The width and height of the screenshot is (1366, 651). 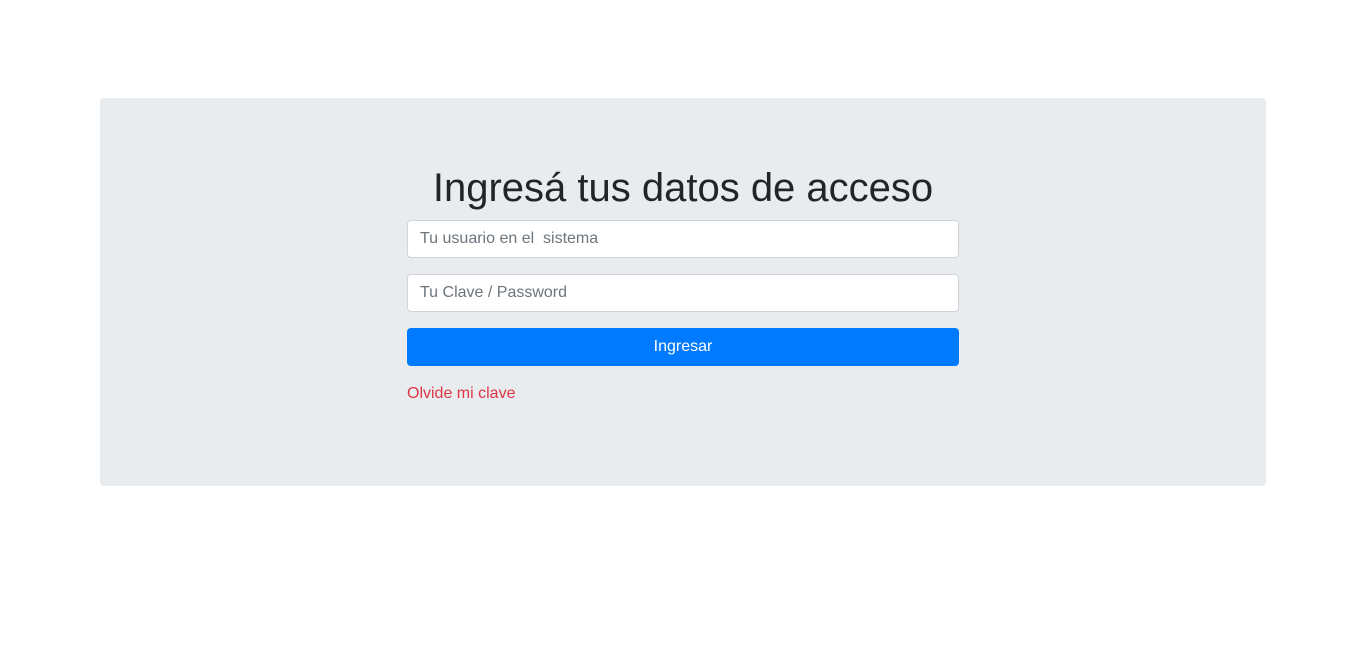 What do you see at coordinates (683, 188) in the screenshot?
I see `page-title: Ingresá tus datos de acceso` at bounding box center [683, 188].